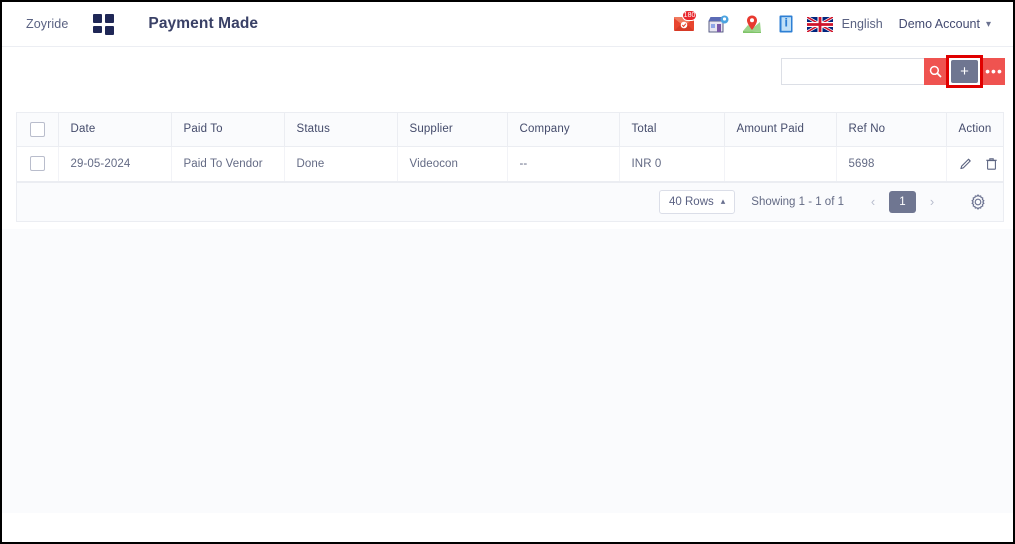  I want to click on column-header-status: Status, so click(341, 130).